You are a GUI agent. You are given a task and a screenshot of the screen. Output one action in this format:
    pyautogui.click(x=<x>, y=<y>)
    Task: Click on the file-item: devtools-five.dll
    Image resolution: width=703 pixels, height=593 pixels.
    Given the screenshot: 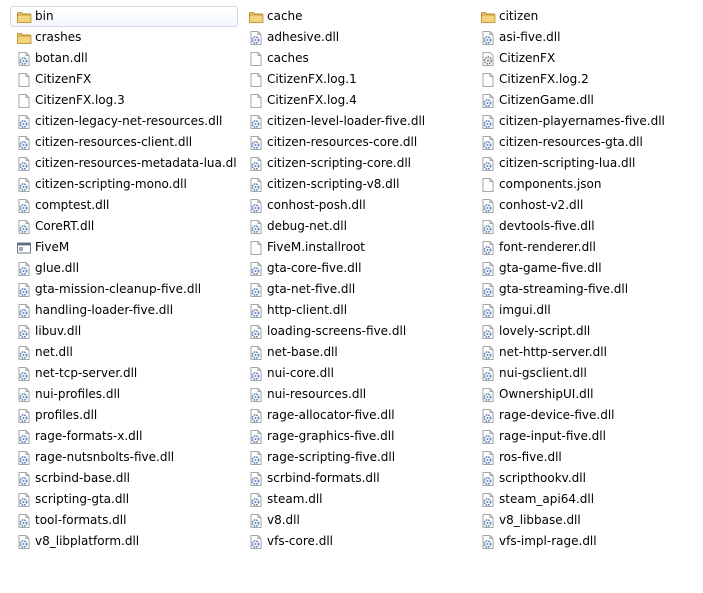 What is the action you would take?
    pyautogui.click(x=588, y=226)
    